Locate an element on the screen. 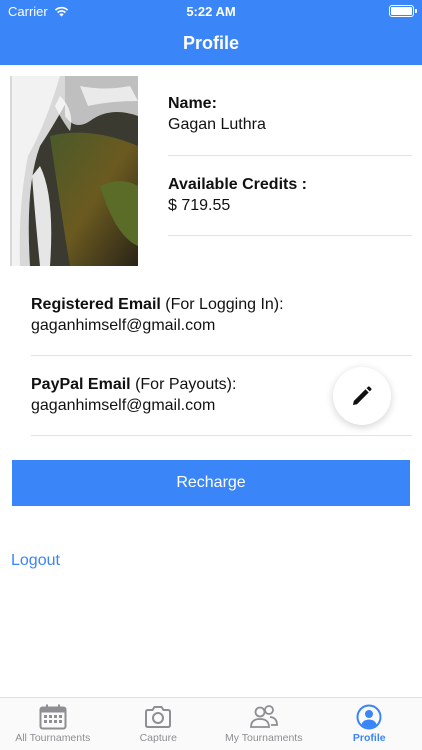 The width and height of the screenshot is (422, 750). status-bar: Carrier 5:22 AM is located at coordinates (211, 12).